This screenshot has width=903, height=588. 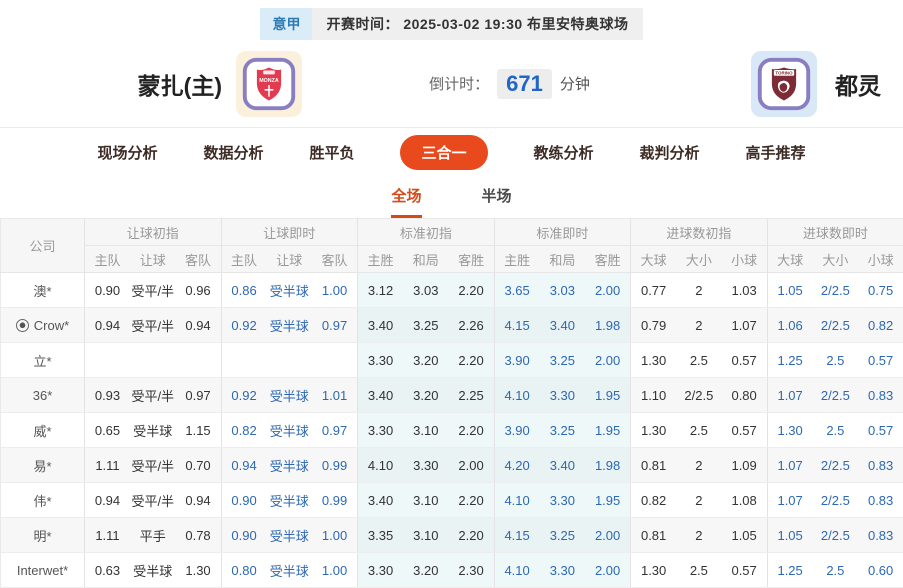 I want to click on odds-cell-handicap-initial-2: 1.15, so click(x=199, y=430).